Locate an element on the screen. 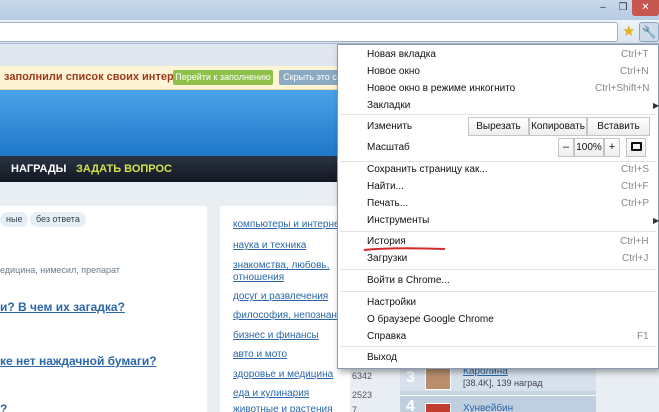 This screenshot has height=412, width=659. fullscreen-icon is located at coordinates (636, 146).